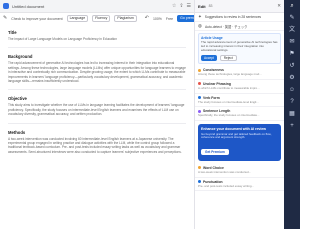 The image size is (320, 240). Describe the element at coordinates (292, 30) in the screenshot. I see `translate-icon: 文` at that location.